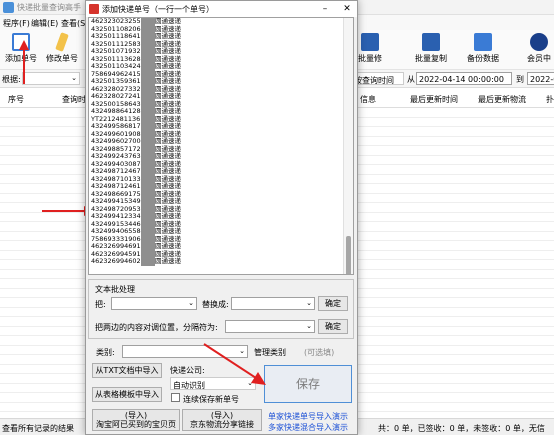  I want to click on keep-saving-checkbox, so click(175, 397).